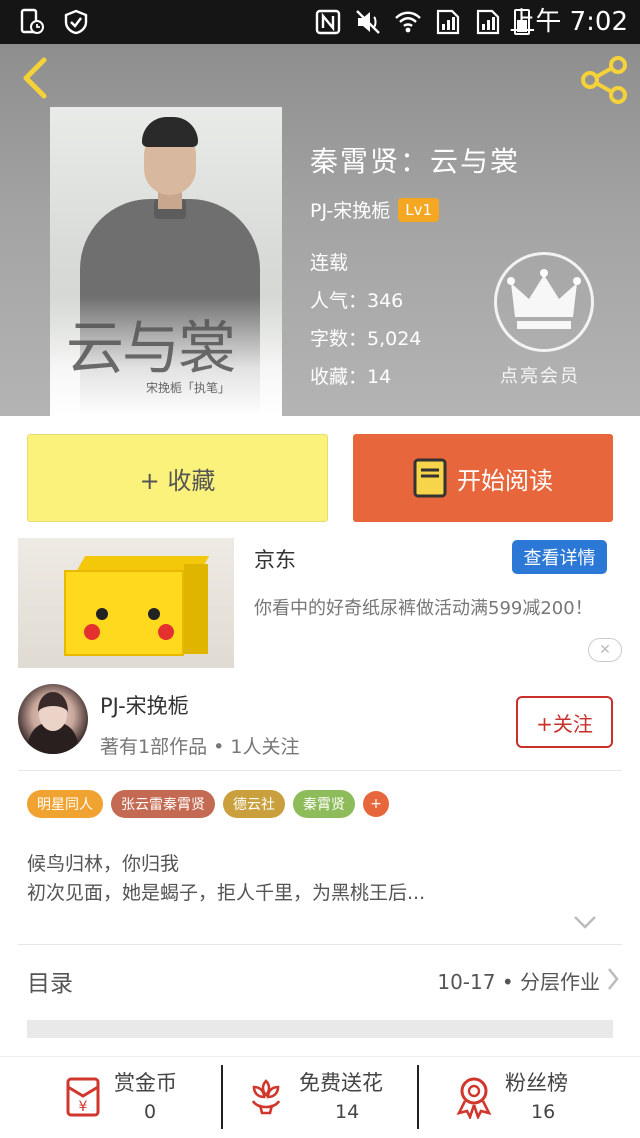 This screenshot has height=1138, width=640. I want to click on action-bar: + 收藏 开始阅读, so click(320, 477).